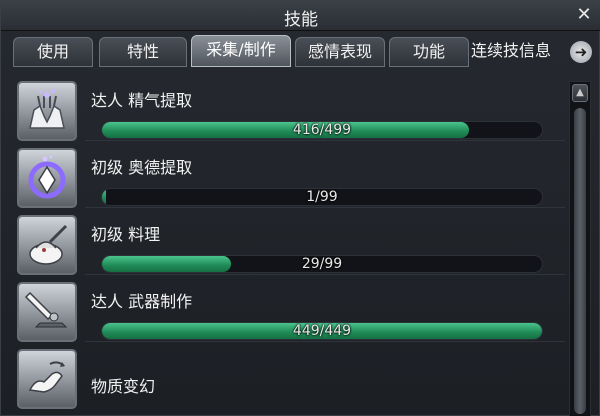 The image size is (600, 416). Describe the element at coordinates (301, 20) in the screenshot. I see `window-title: 技能` at that location.